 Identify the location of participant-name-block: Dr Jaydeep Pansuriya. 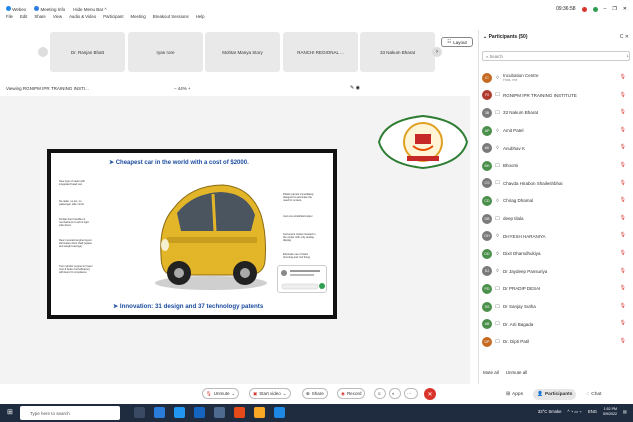
(525, 271).